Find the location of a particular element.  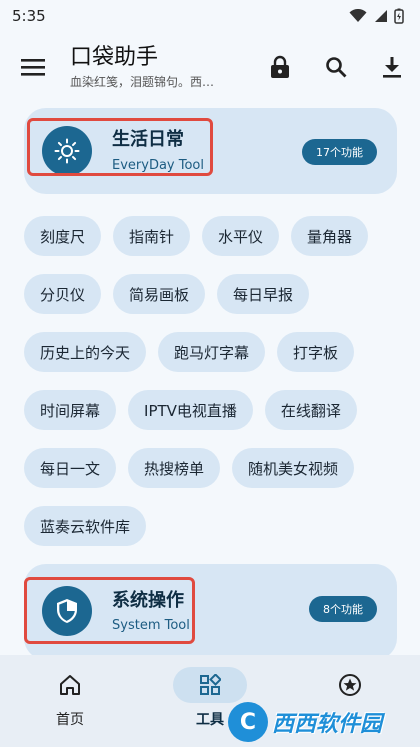

category-card-everyday: 生活日常 EveryDay Tool 17个功能 is located at coordinates (210, 151).